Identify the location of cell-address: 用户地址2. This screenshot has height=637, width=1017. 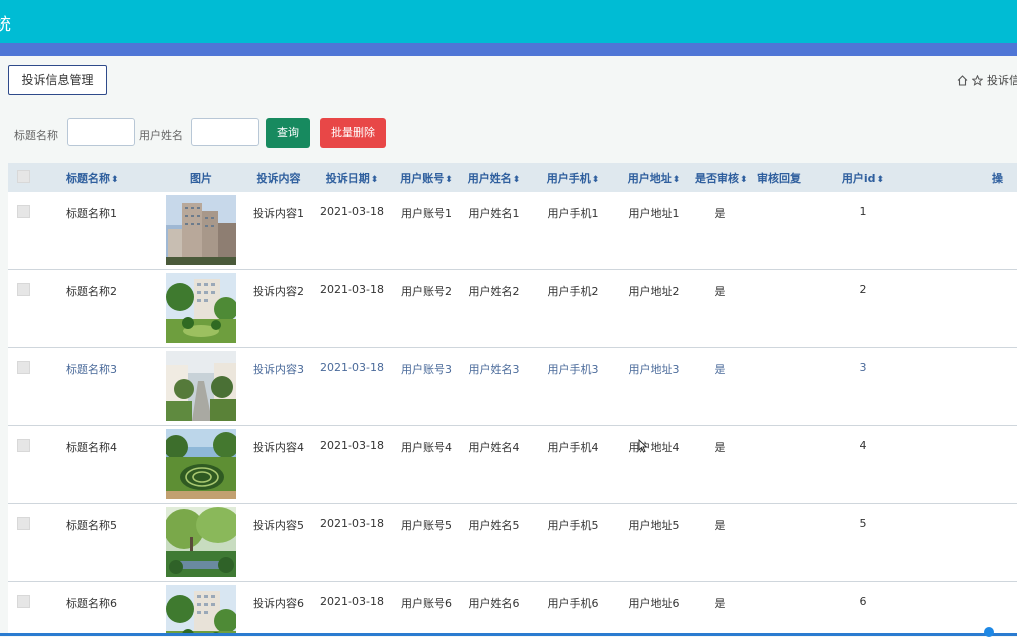
(654, 291).